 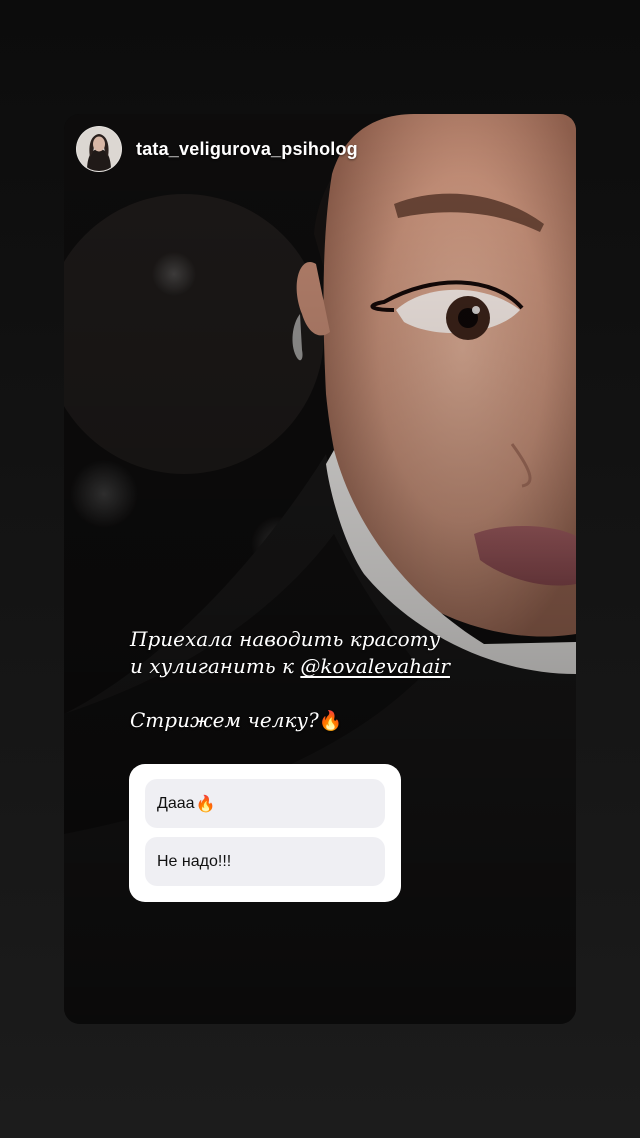 What do you see at coordinates (176, 803) in the screenshot?
I see `poll-option-label: Дааа` at bounding box center [176, 803].